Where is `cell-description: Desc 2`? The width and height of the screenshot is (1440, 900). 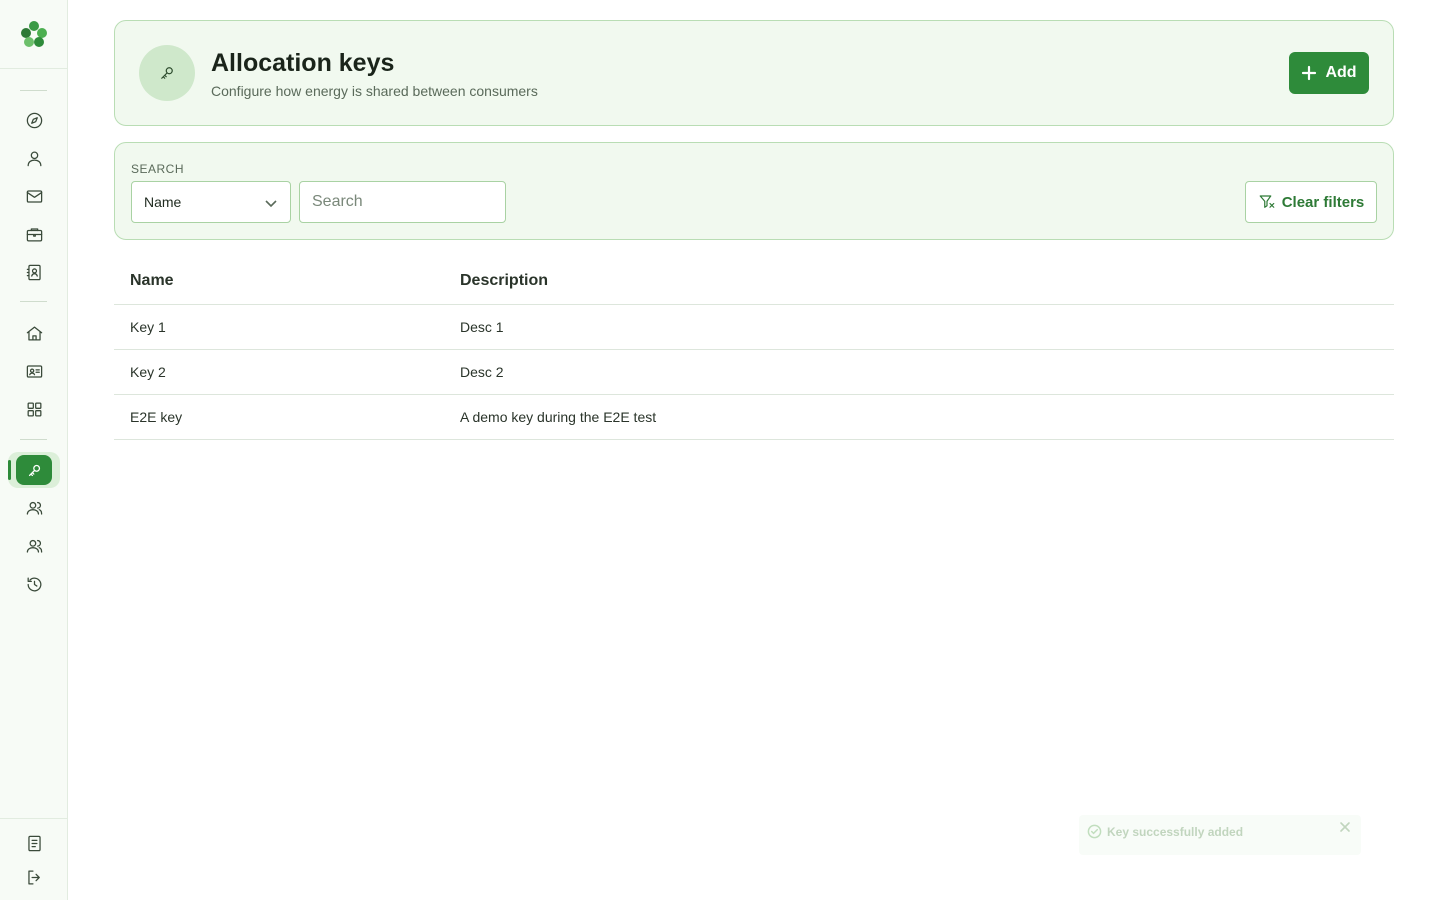 cell-description: Desc 2 is located at coordinates (482, 372).